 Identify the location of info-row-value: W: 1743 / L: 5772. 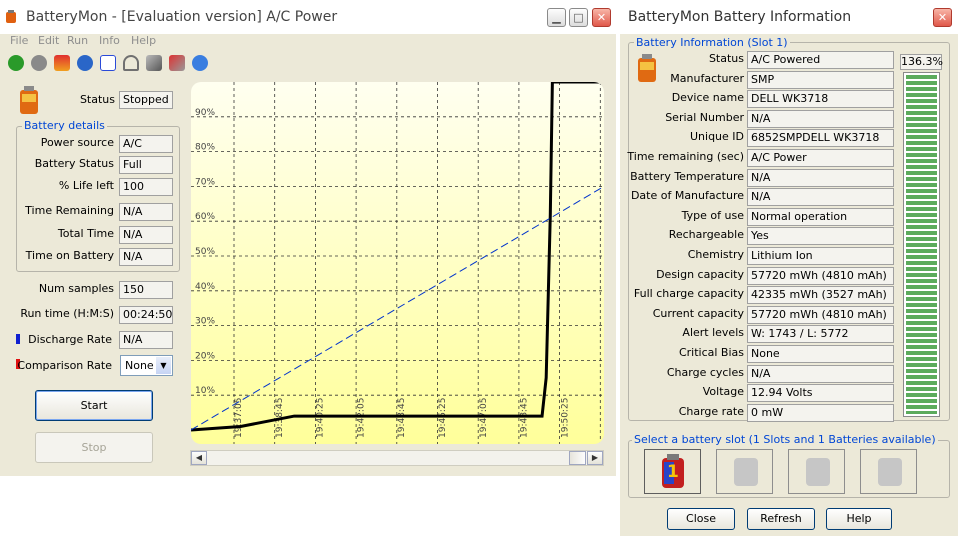
(820, 334).